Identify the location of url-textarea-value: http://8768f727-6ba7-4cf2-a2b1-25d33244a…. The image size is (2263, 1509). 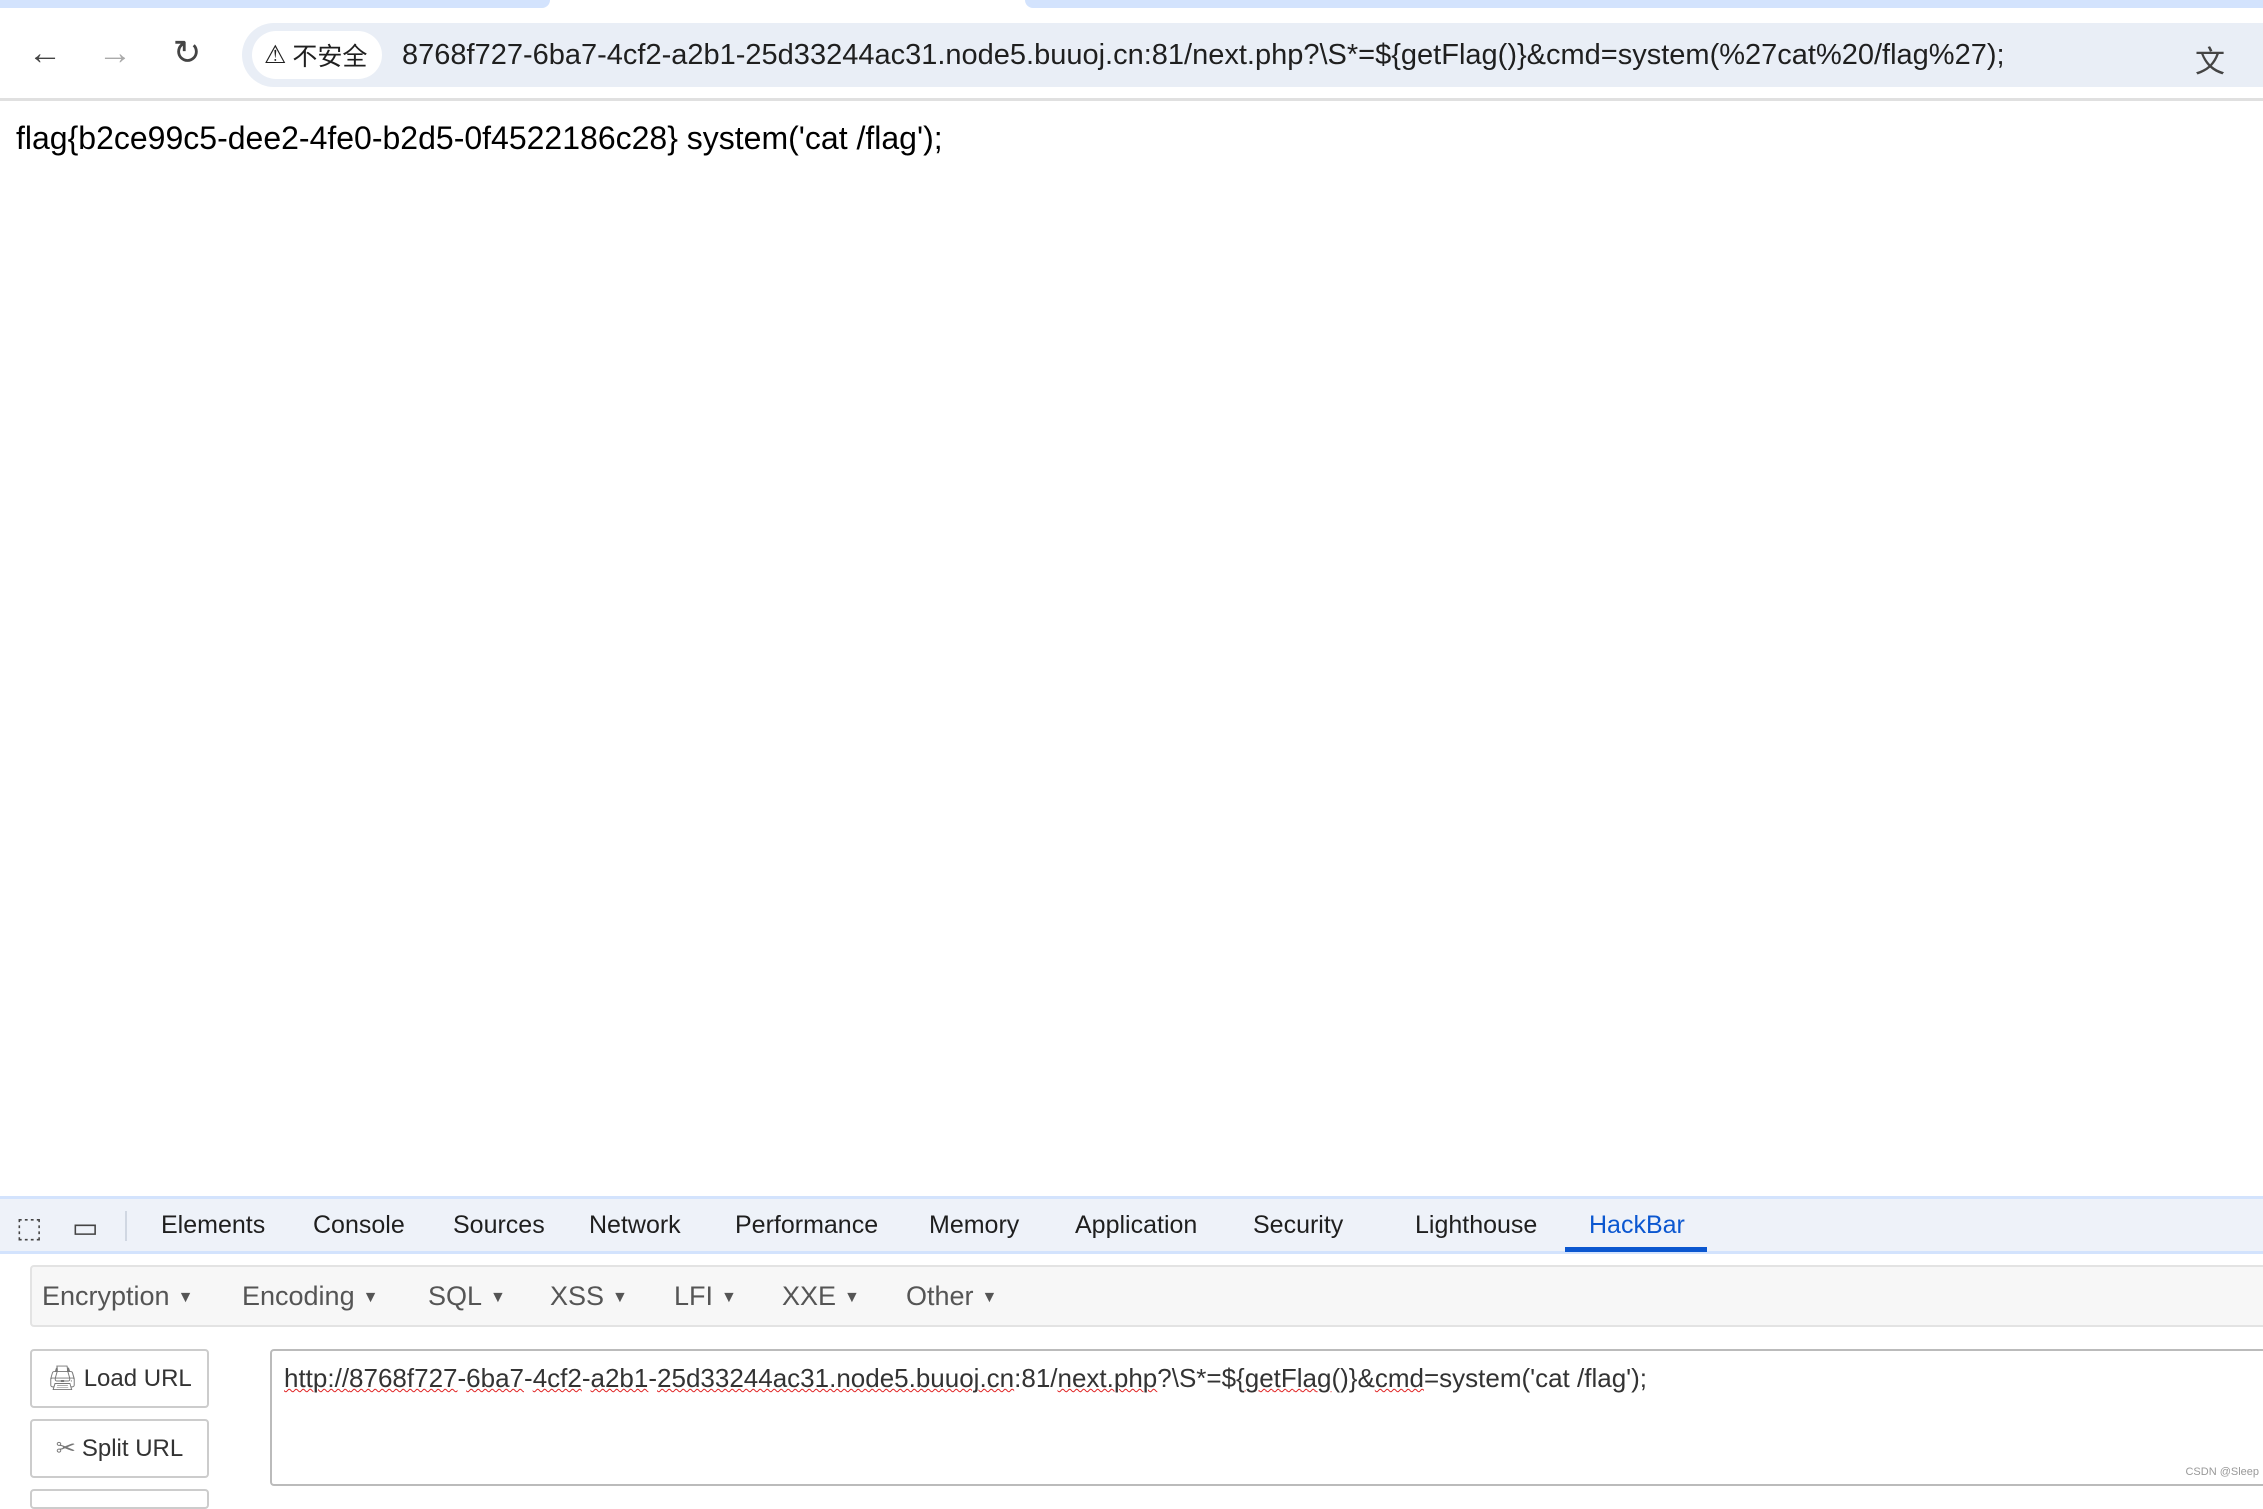
(965, 1378).